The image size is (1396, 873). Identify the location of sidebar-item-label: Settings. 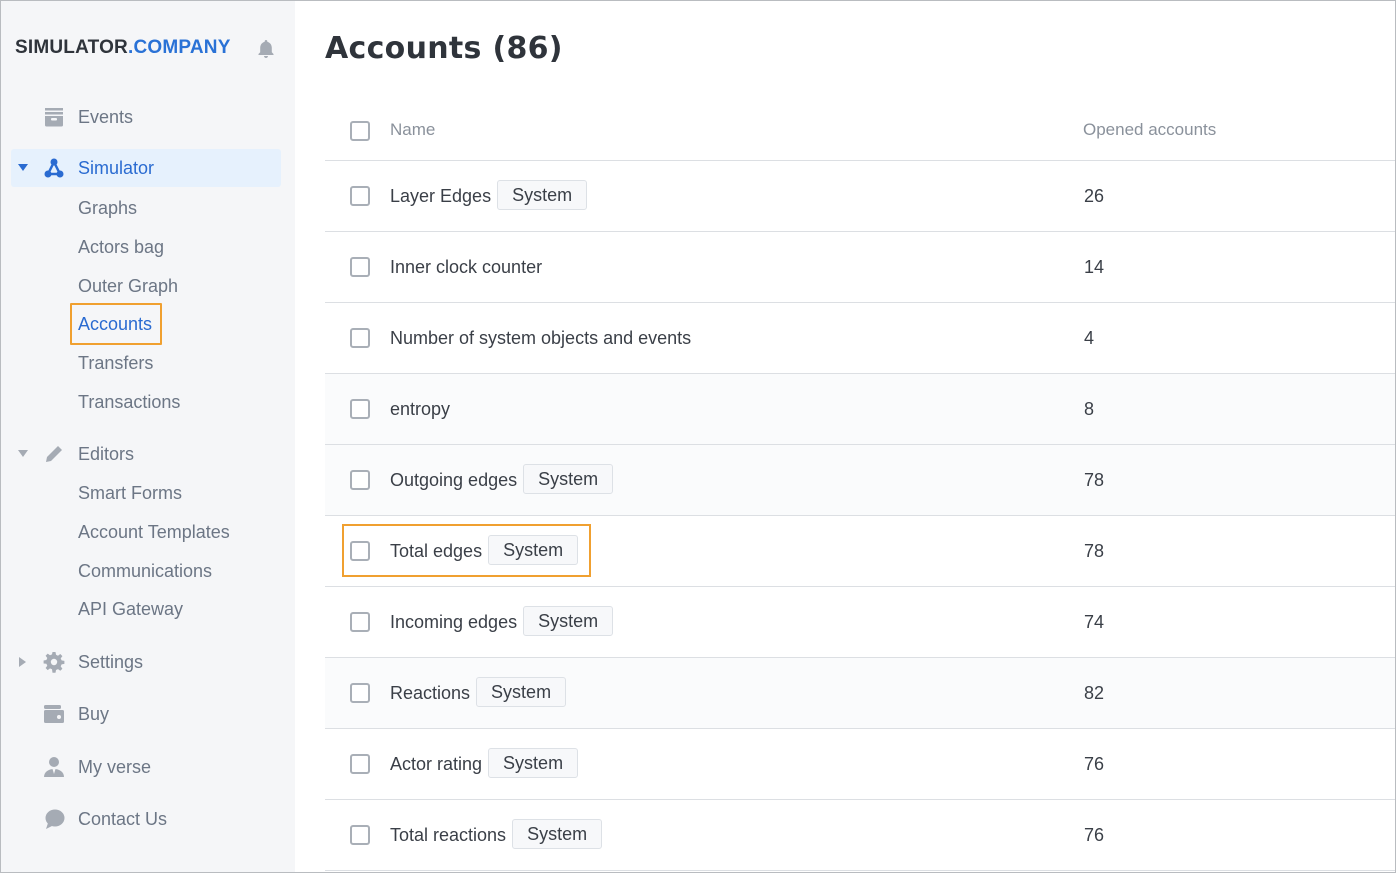
(111, 661).